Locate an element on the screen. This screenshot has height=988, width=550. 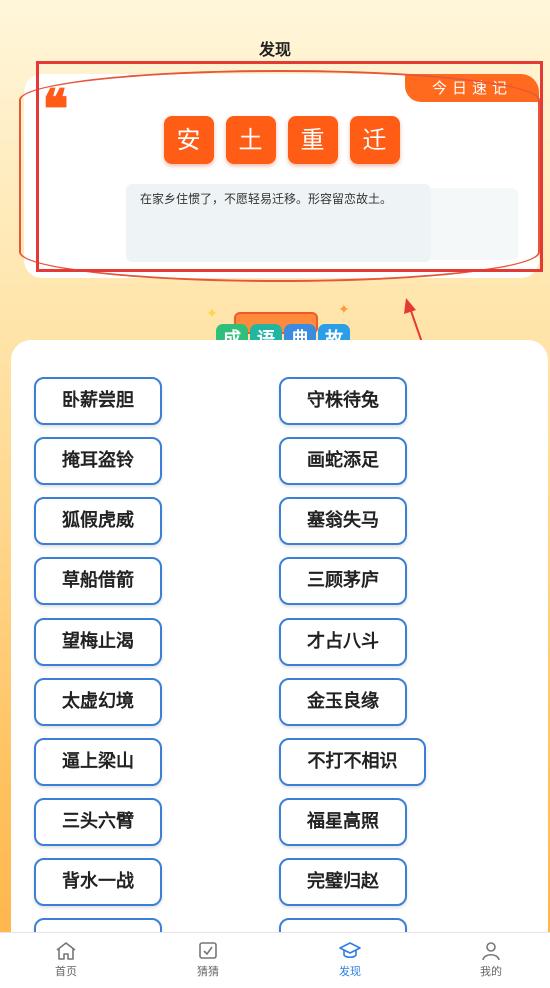
tab-guess: 猜猜 is located at coordinates (208, 960).